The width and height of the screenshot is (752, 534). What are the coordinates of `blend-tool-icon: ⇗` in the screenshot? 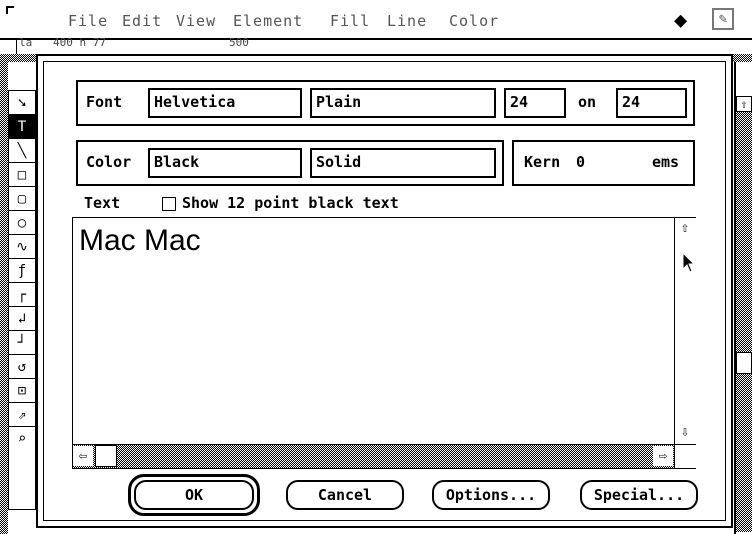 It's located at (22, 415).